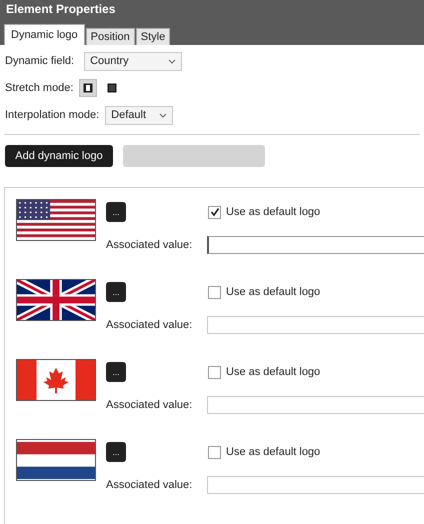  Describe the element at coordinates (52, 115) in the screenshot. I see `field-label: Interpolation mode:` at that location.